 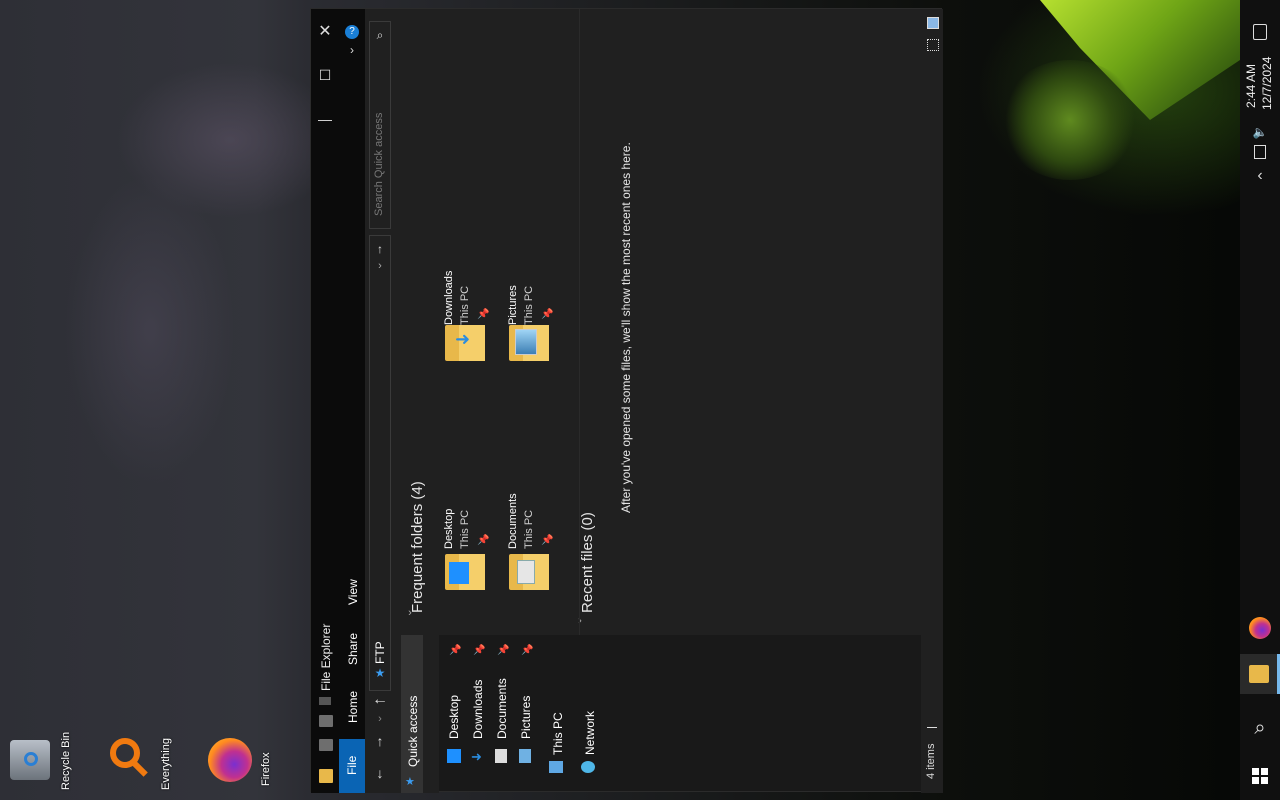 I want to click on folder-name: Pictures, so click(x=513, y=305).